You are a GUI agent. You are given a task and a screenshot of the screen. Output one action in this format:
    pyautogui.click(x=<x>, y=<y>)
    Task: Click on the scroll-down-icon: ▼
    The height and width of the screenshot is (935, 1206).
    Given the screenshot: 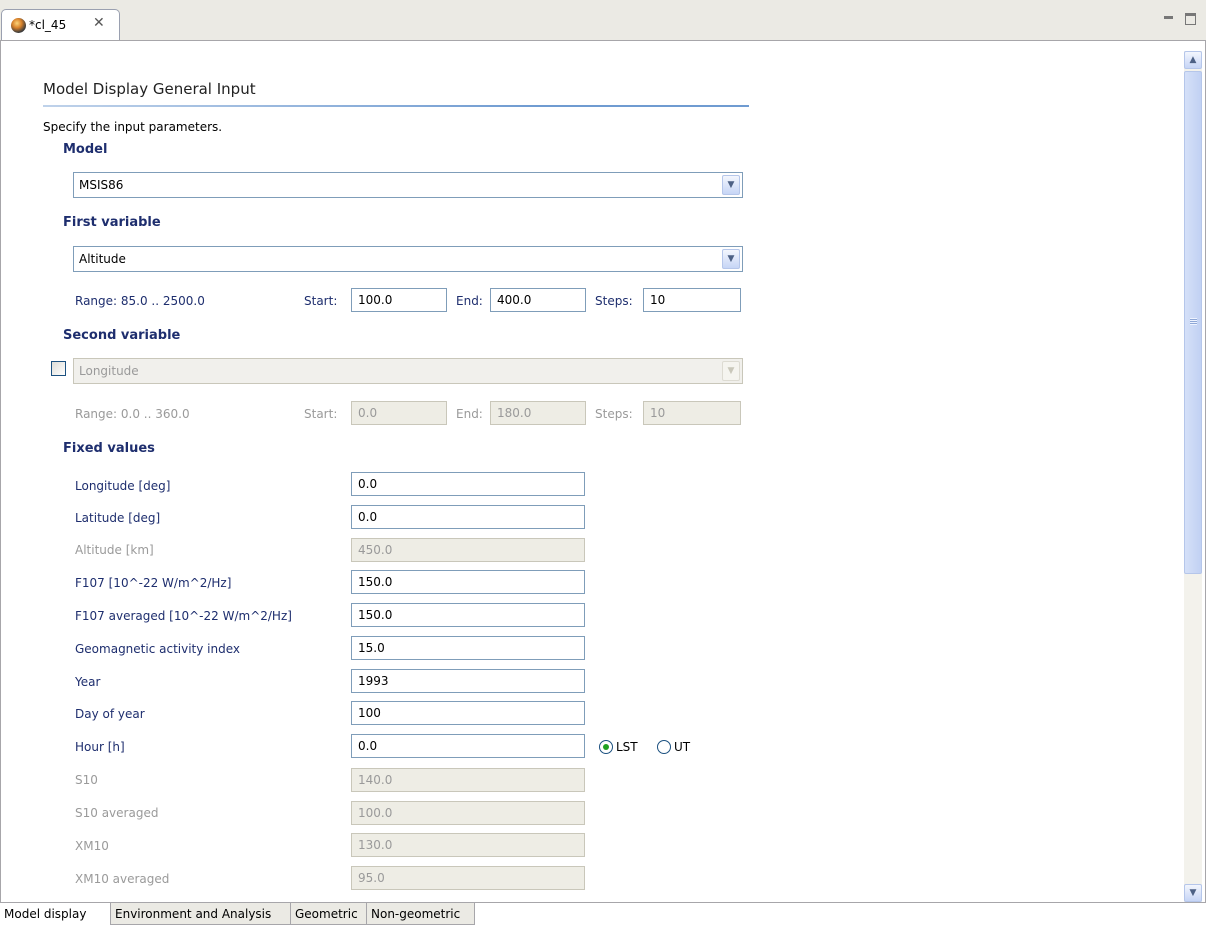 What is the action you would take?
    pyautogui.click(x=1193, y=893)
    